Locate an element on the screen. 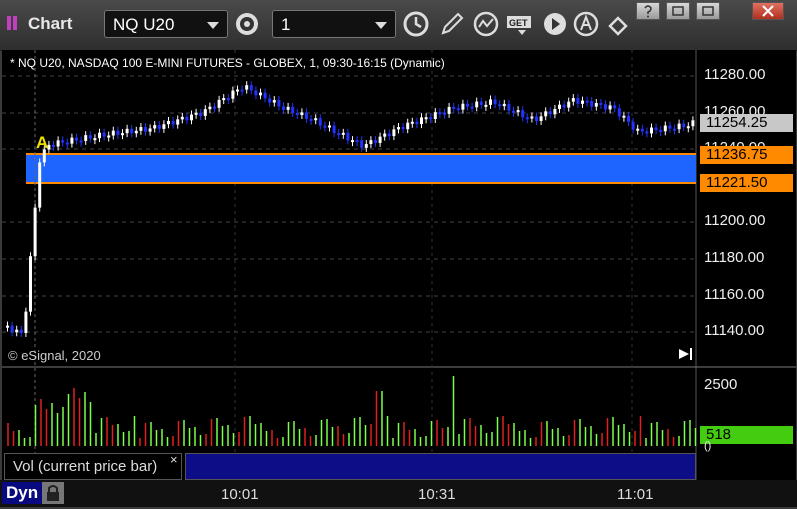  price-zone is located at coordinates (361, 168).